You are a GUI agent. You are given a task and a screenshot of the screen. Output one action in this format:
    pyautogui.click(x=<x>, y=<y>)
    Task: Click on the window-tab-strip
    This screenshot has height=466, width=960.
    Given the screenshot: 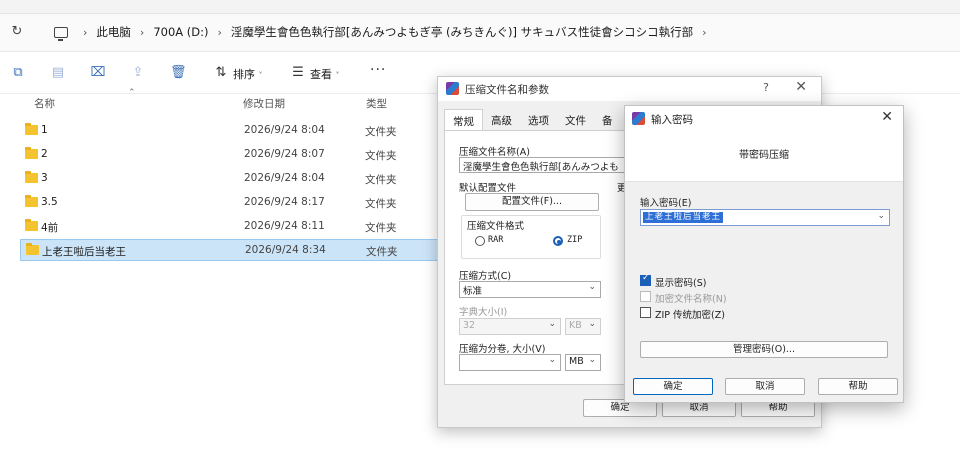 What is the action you would take?
    pyautogui.click(x=480, y=7)
    